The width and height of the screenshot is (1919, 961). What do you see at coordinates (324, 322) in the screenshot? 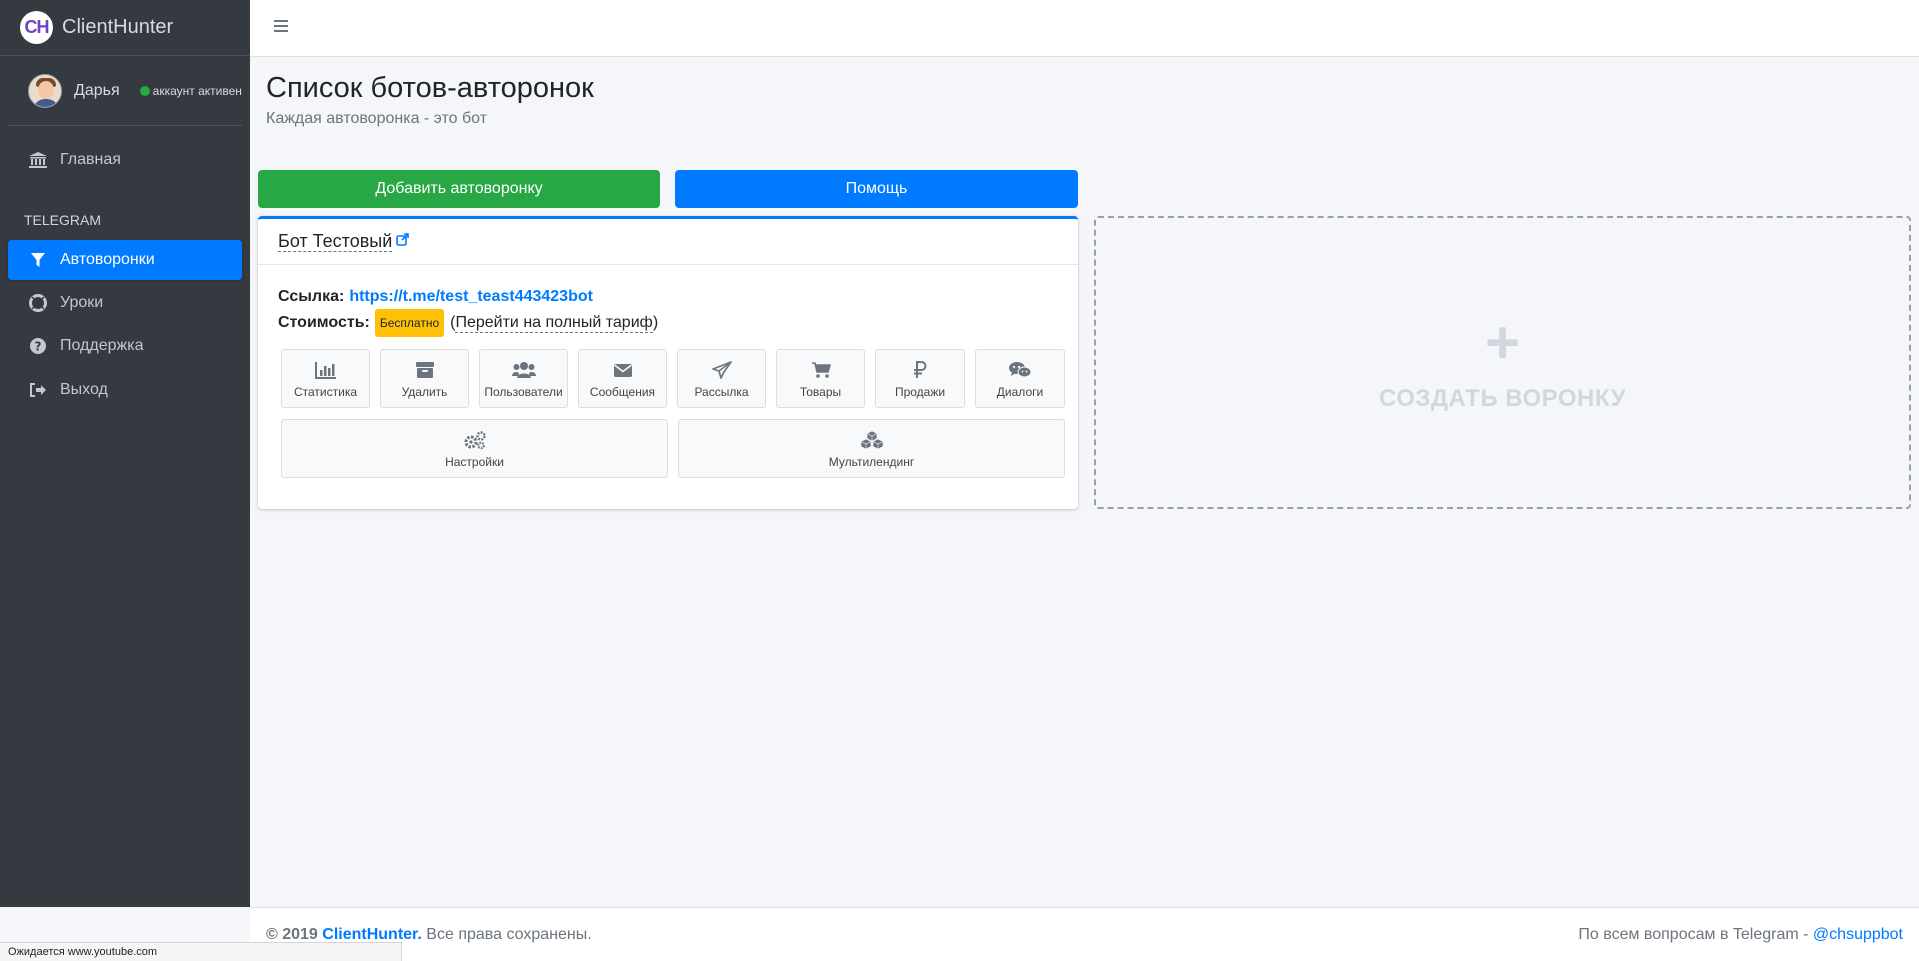
I see `bot-cost-label: Стоимость:` at bounding box center [324, 322].